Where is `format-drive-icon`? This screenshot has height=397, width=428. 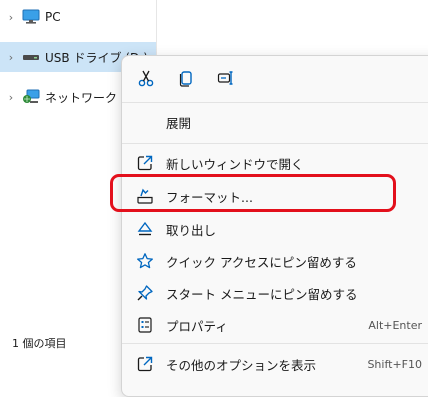
format-drive-icon is located at coordinates (145, 196).